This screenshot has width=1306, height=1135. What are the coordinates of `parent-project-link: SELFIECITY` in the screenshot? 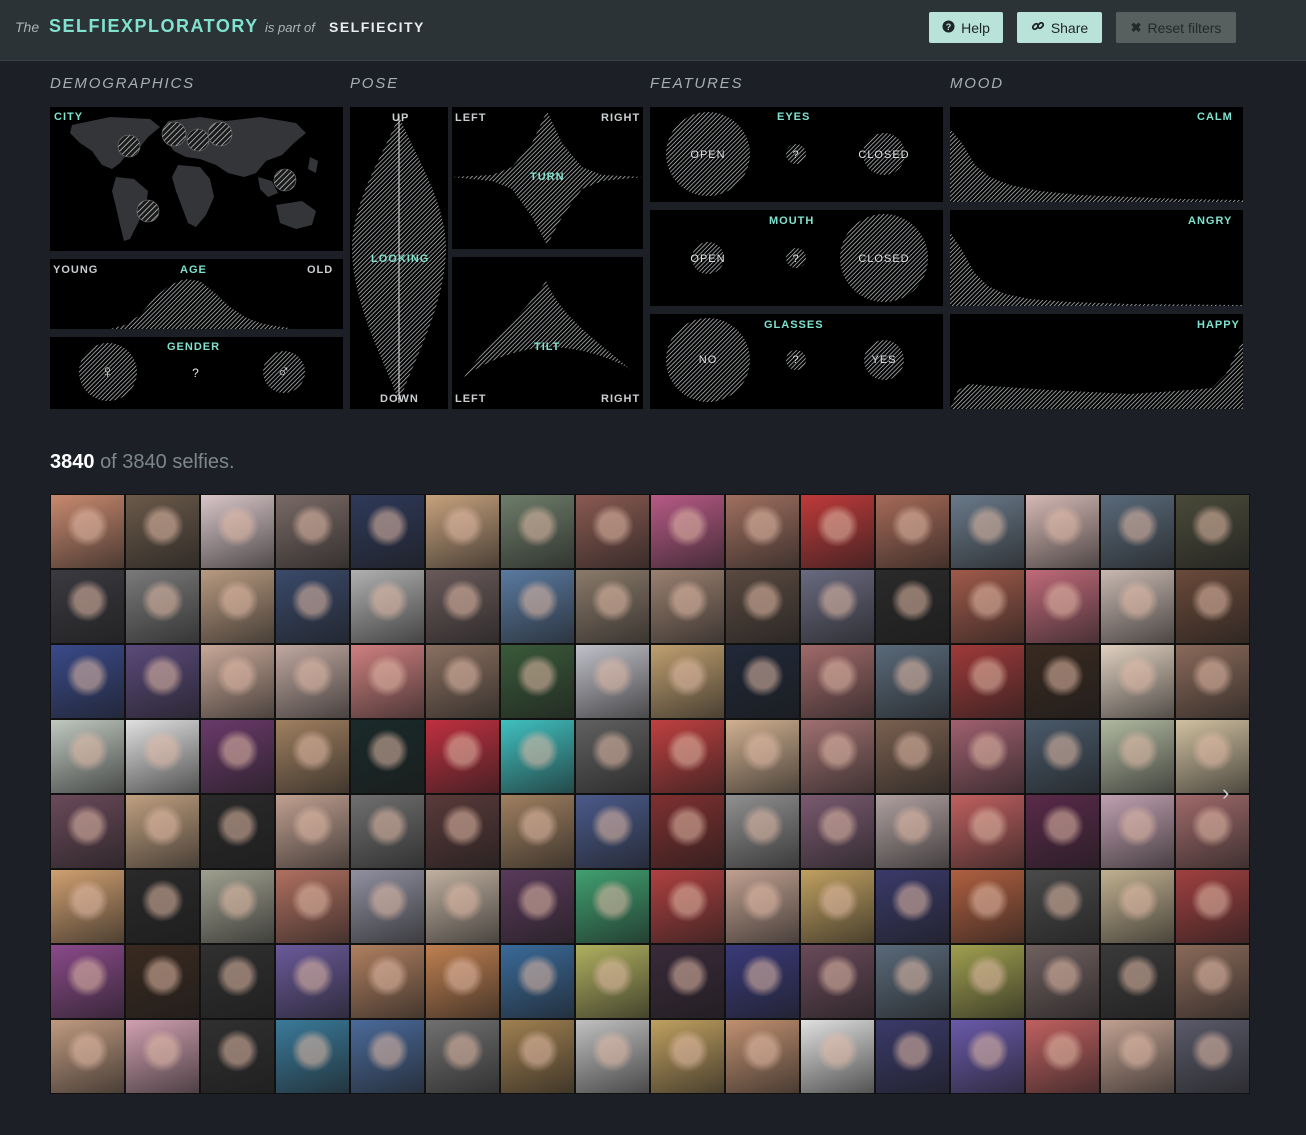 It's located at (377, 27).